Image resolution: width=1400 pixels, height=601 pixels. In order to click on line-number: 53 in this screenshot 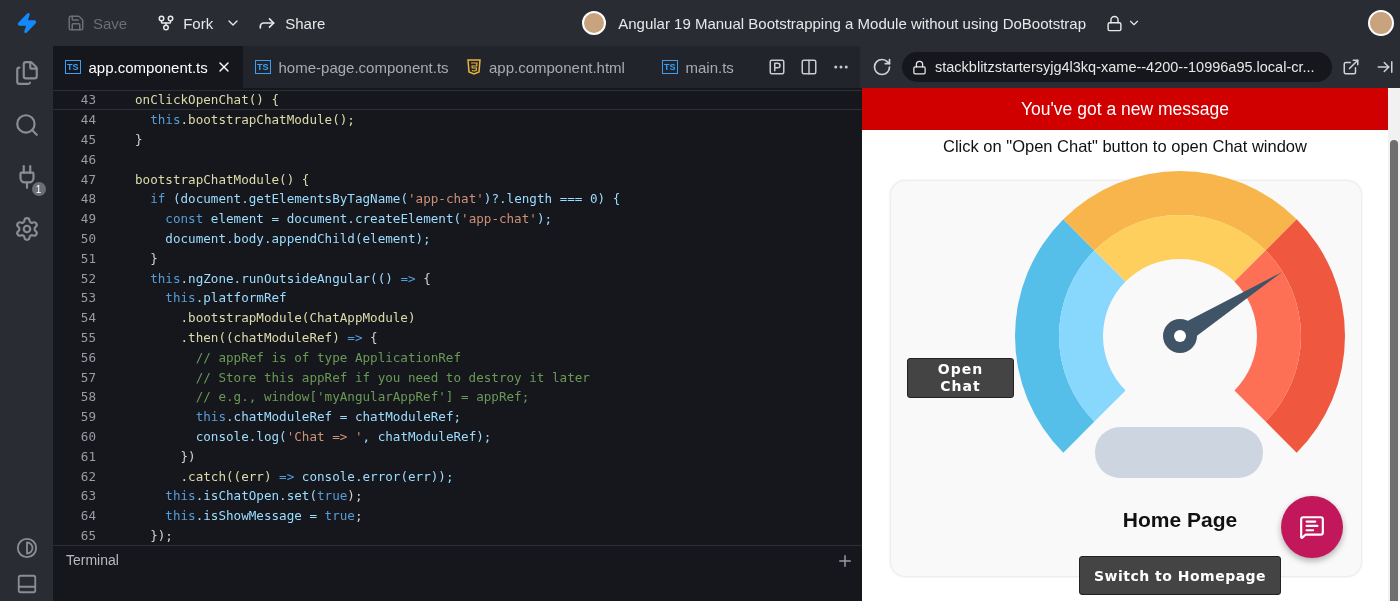, I will do `click(88, 298)`.